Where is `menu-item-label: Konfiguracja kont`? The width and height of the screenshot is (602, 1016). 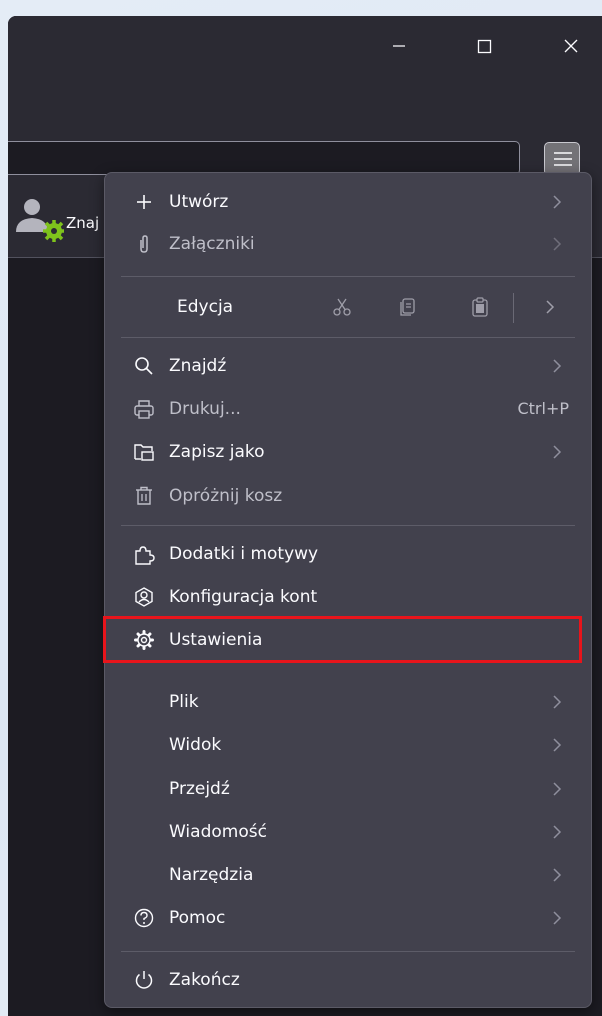
menu-item-label: Konfiguracja kont is located at coordinates (243, 597).